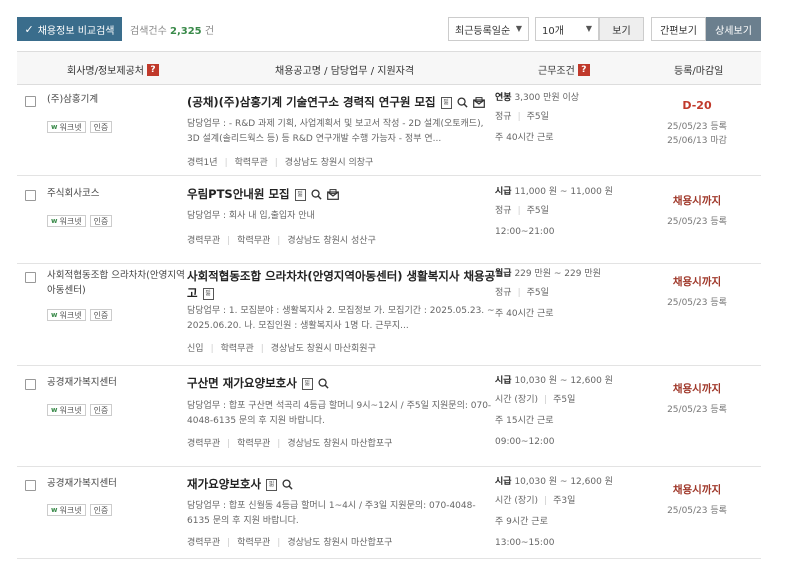 Image resolution: width=800 pixels, height=570 pixels. I want to click on condition-line: 12:00~21:00, so click(575, 232).